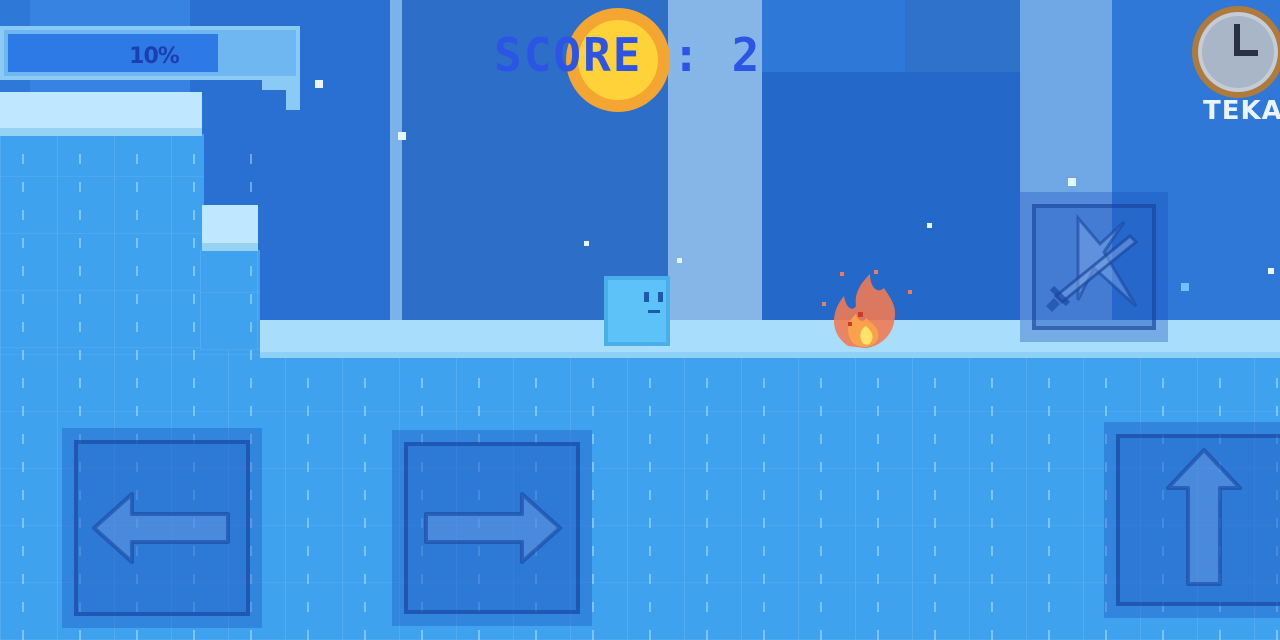  I want to click on score-display: SCORE : 2, so click(627, 55).